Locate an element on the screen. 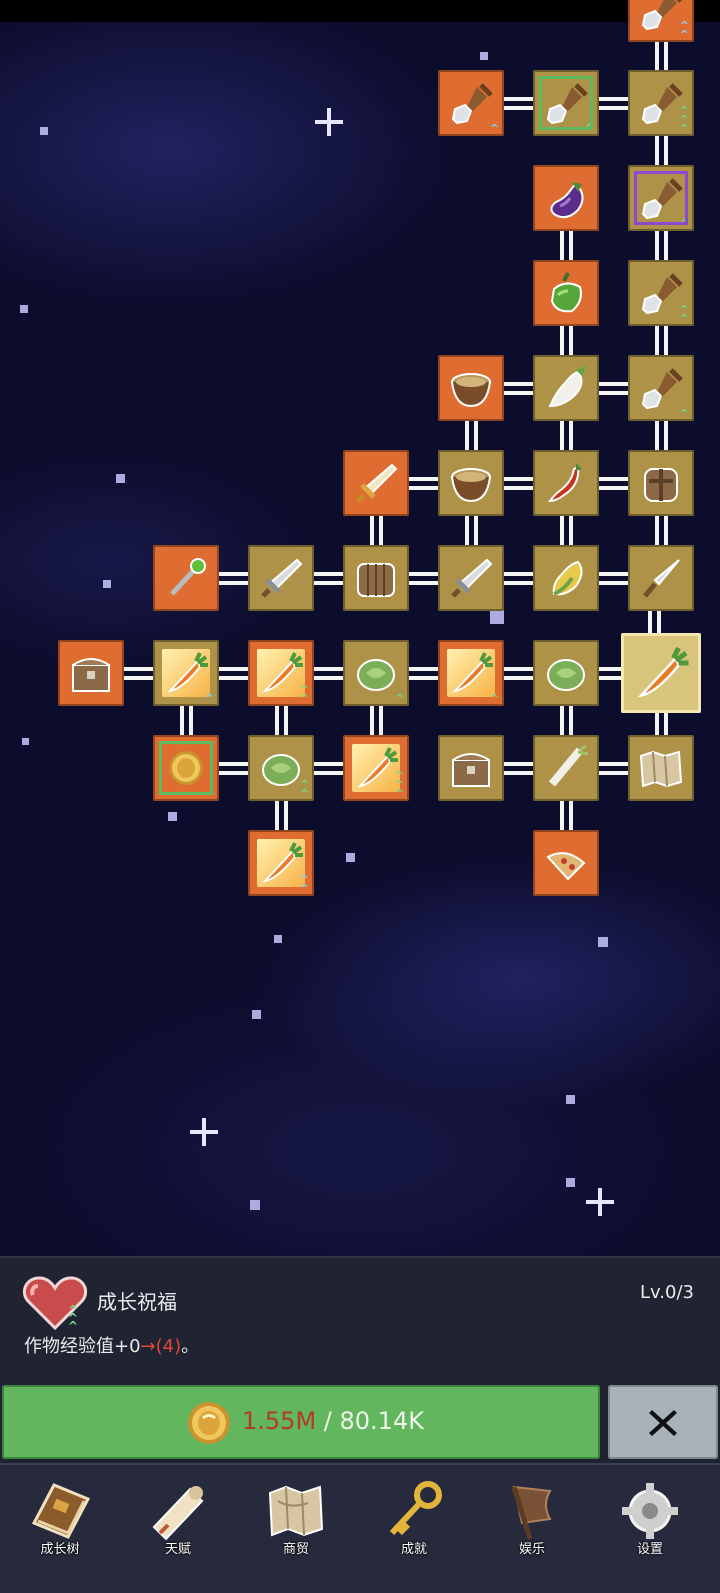 The height and width of the screenshot is (1593, 720). skill-node-pepper is located at coordinates (566, 293).